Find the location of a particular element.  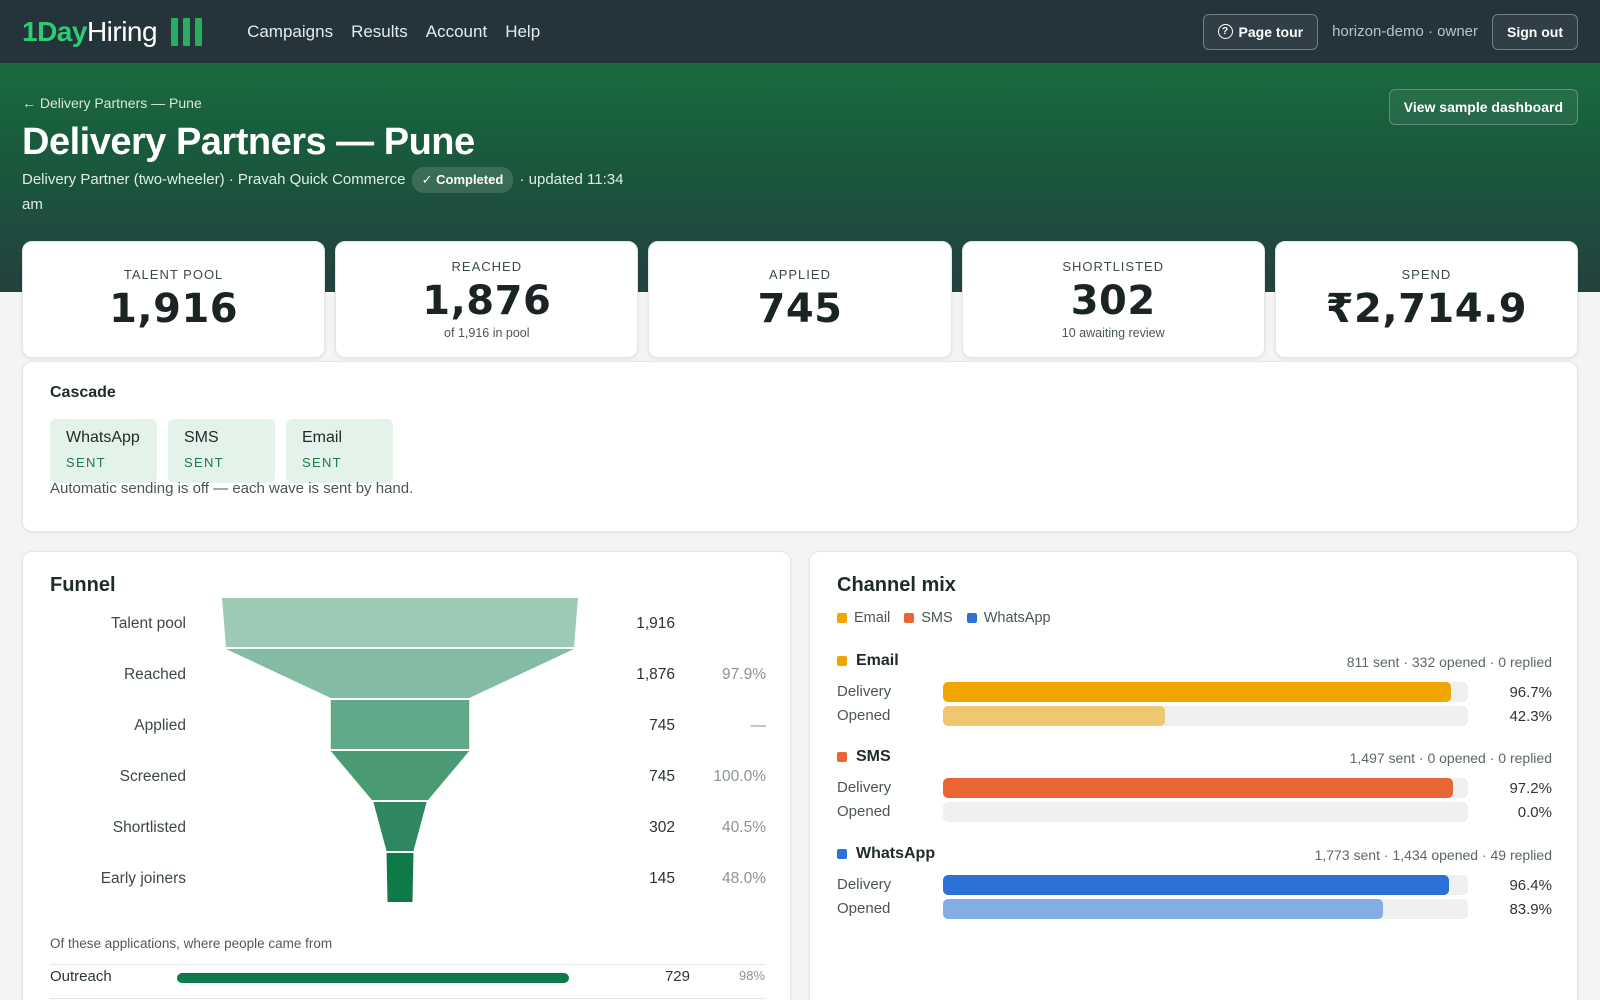

brand-logo: 1Day Hiring is located at coordinates (112, 31).